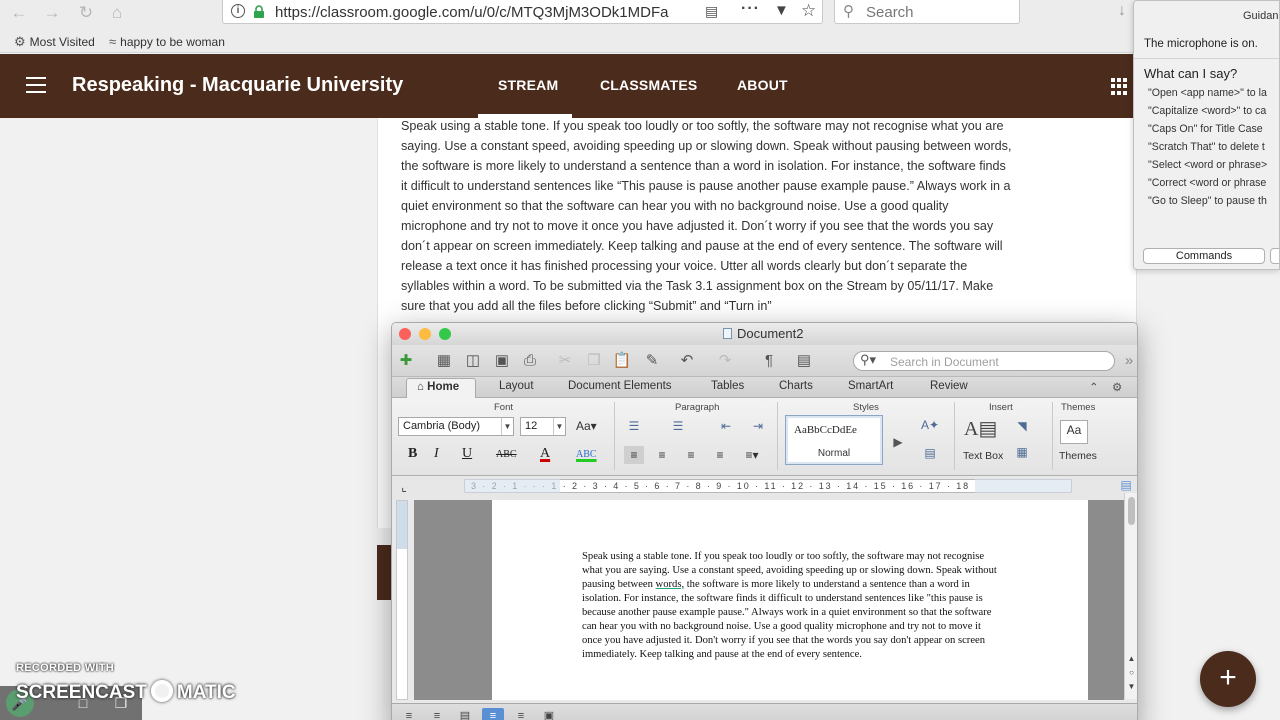 Image resolution: width=1280 pixels, height=720 pixels. What do you see at coordinates (545, 454) in the screenshot?
I see `font-color-button: A` at bounding box center [545, 454].